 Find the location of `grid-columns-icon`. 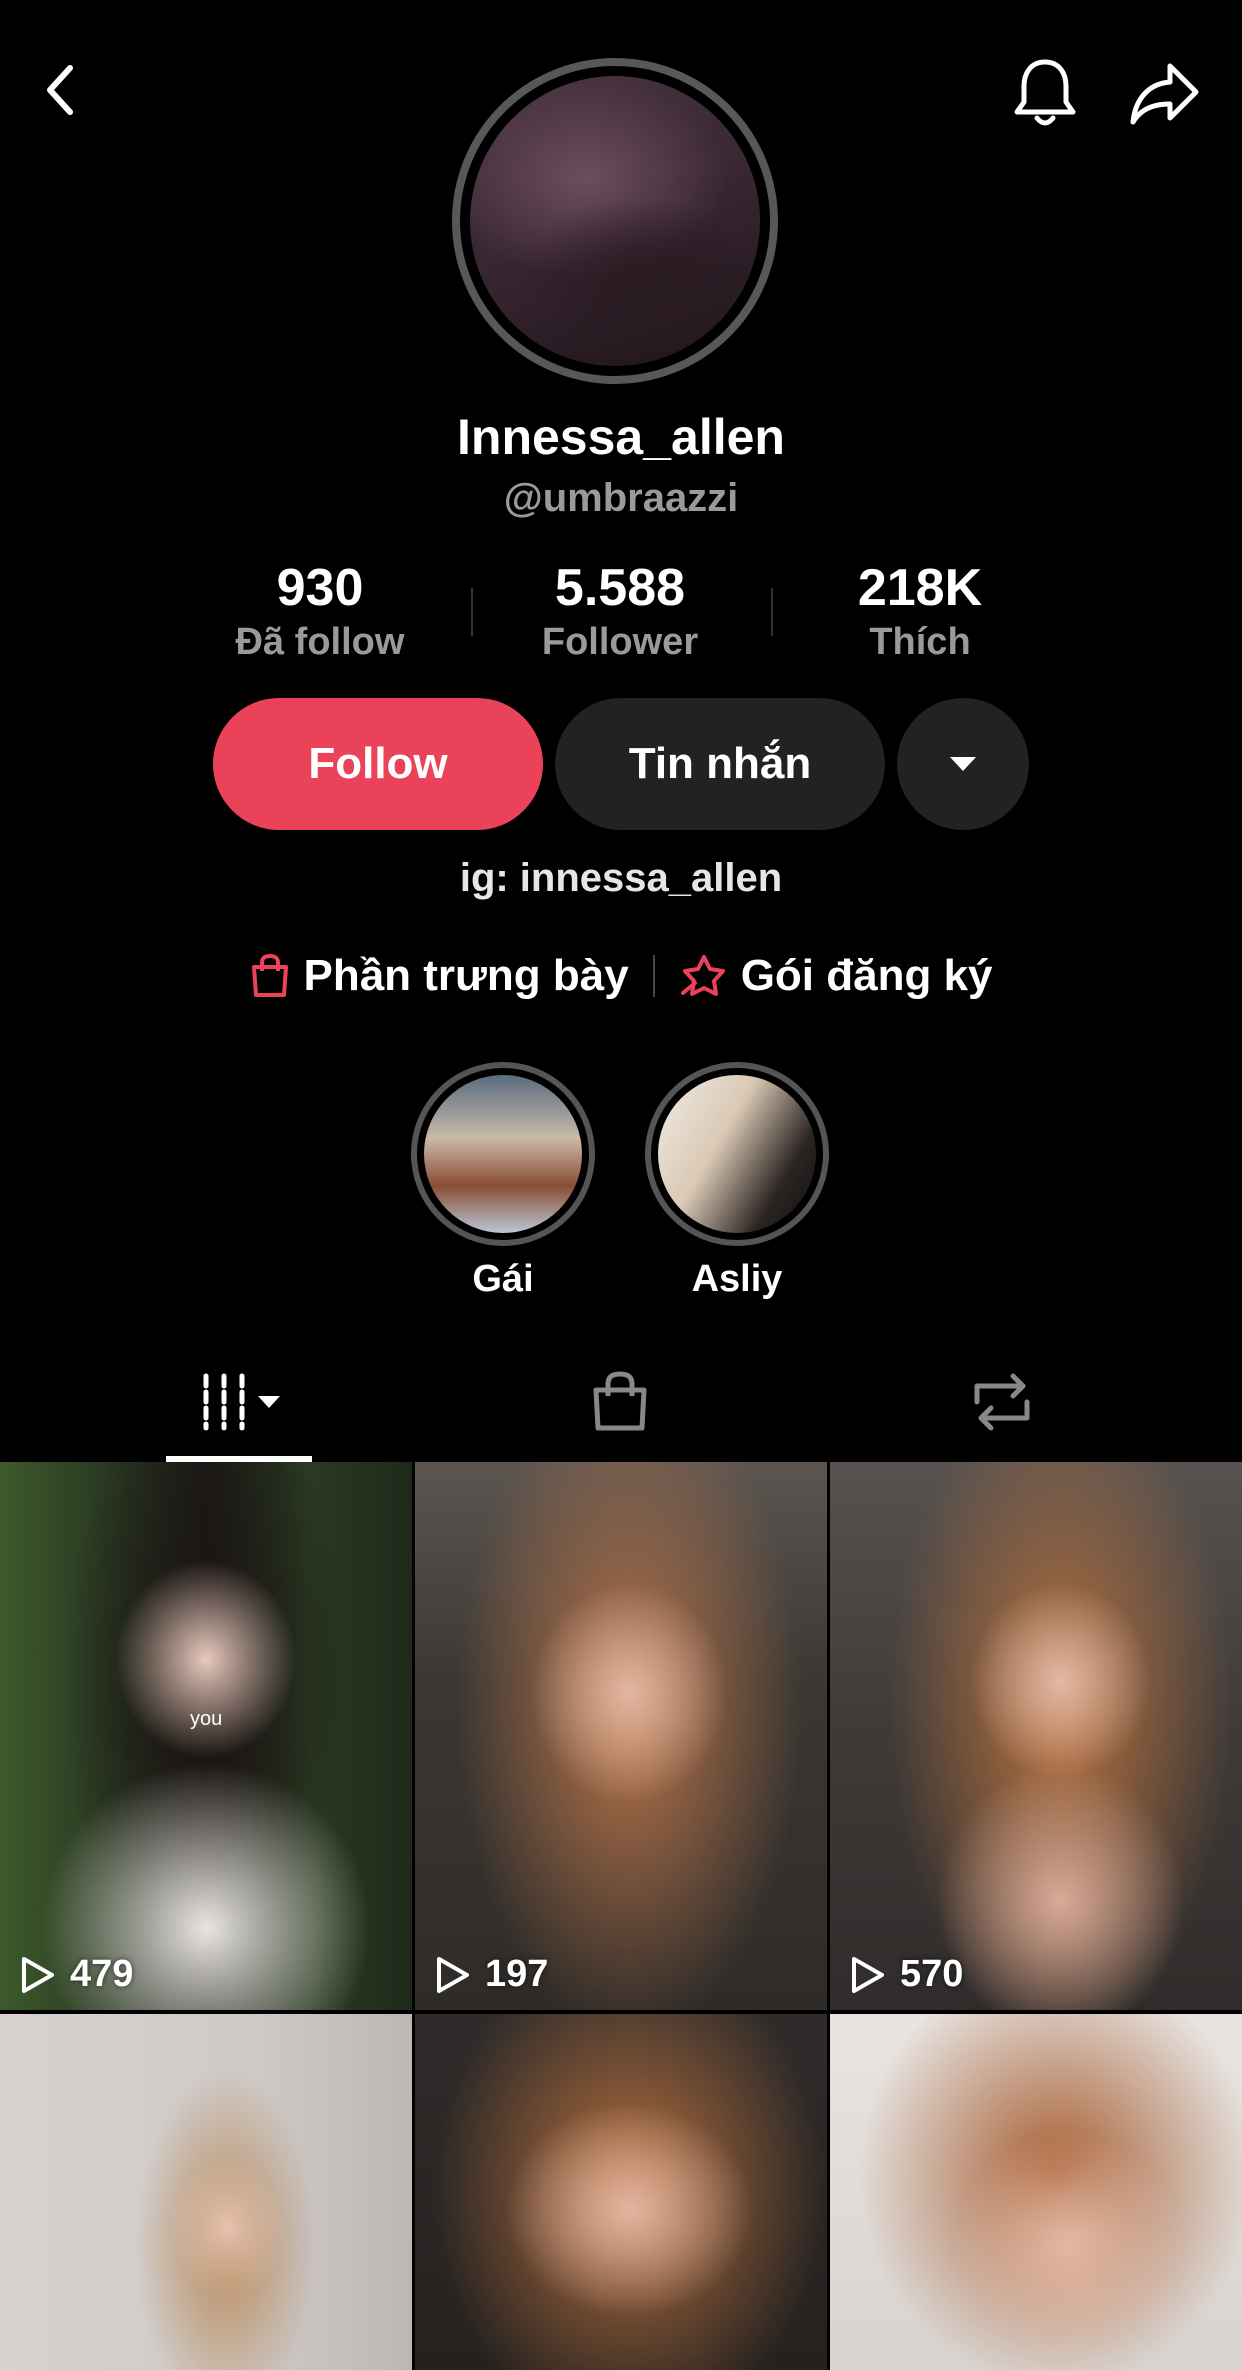

grid-columns-icon is located at coordinates (241, 1402).